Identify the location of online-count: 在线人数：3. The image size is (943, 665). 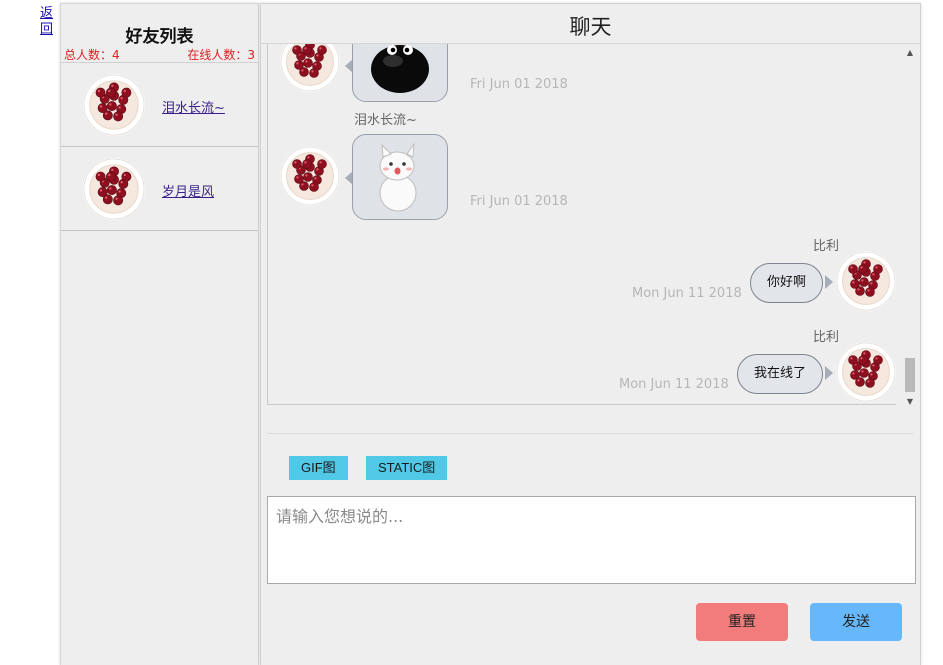
(221, 55).